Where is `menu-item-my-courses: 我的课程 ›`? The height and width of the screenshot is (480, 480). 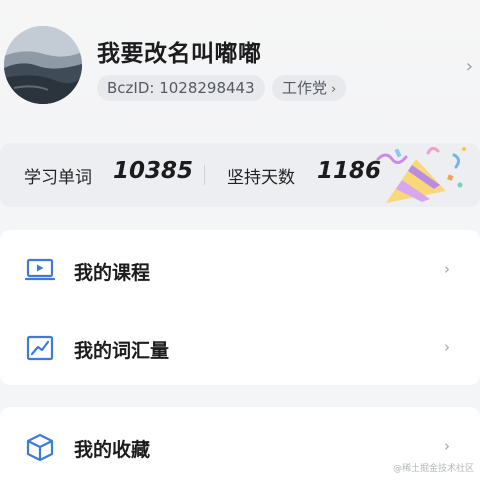 menu-item-my-courses: 我的课程 › is located at coordinates (240, 269).